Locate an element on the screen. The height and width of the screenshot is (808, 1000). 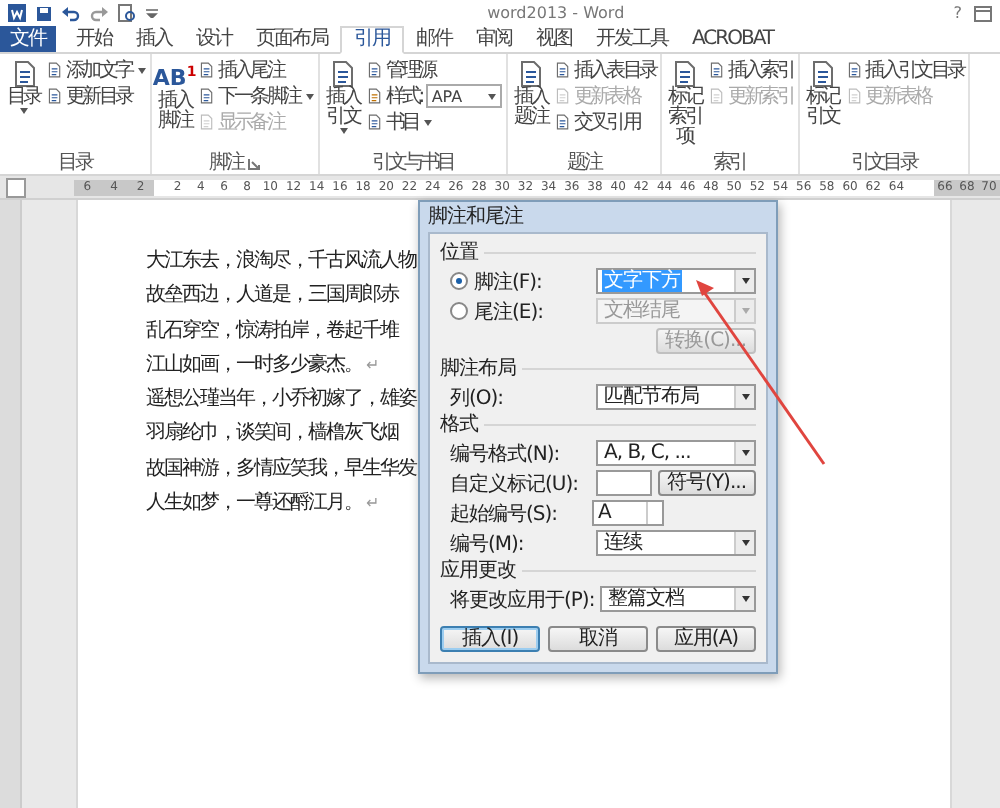
text-line: 故垒西边，人道是，三国周郎赤 is located at coordinates (272, 295).